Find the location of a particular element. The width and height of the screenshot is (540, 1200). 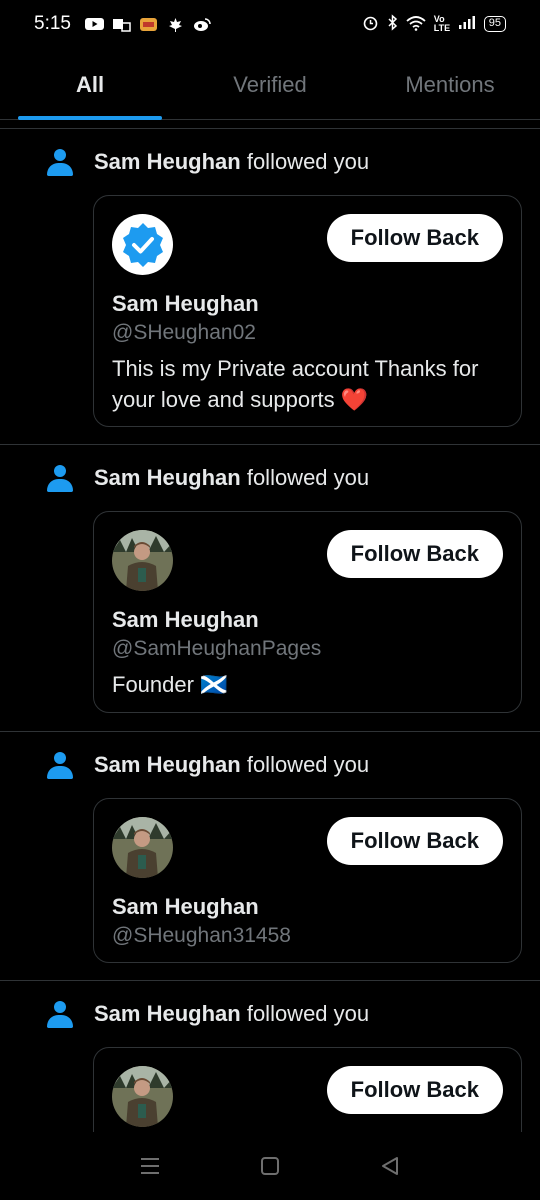

back-nav-button is located at coordinates (390, 1166).